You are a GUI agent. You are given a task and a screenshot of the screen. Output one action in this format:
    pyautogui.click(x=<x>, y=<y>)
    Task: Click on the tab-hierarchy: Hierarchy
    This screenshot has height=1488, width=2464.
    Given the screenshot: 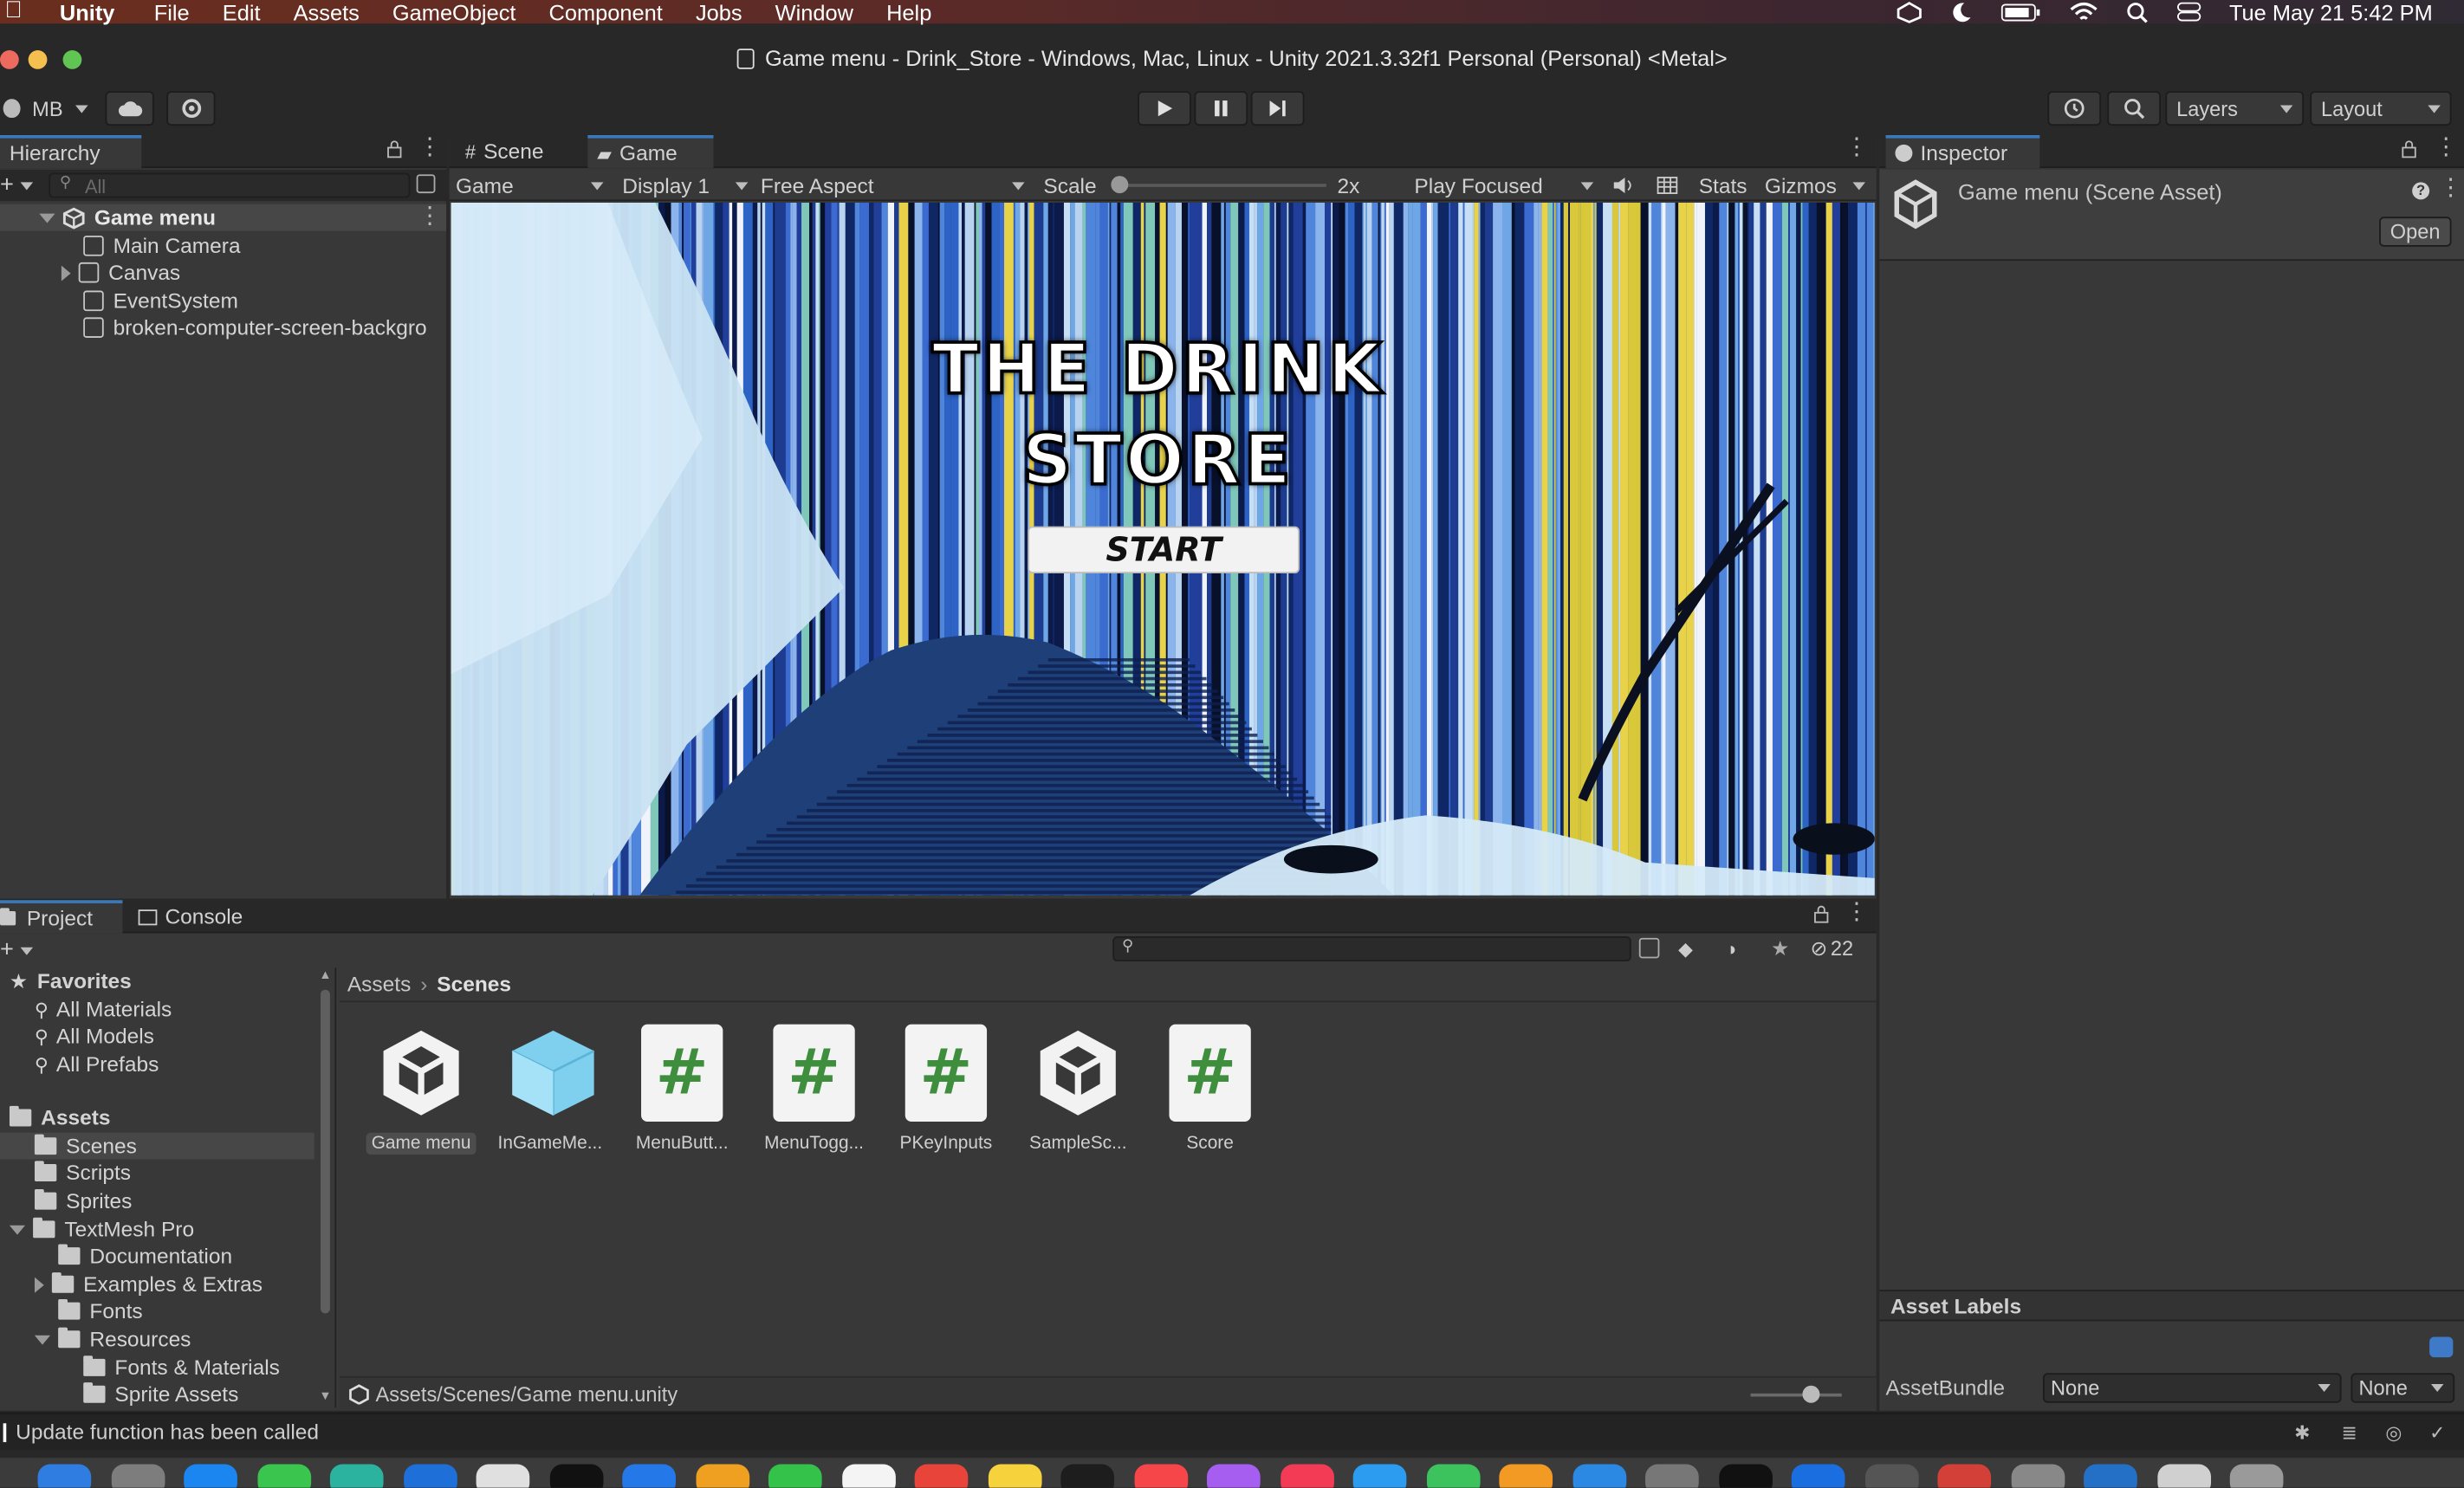 What is the action you would take?
    pyautogui.click(x=71, y=151)
    